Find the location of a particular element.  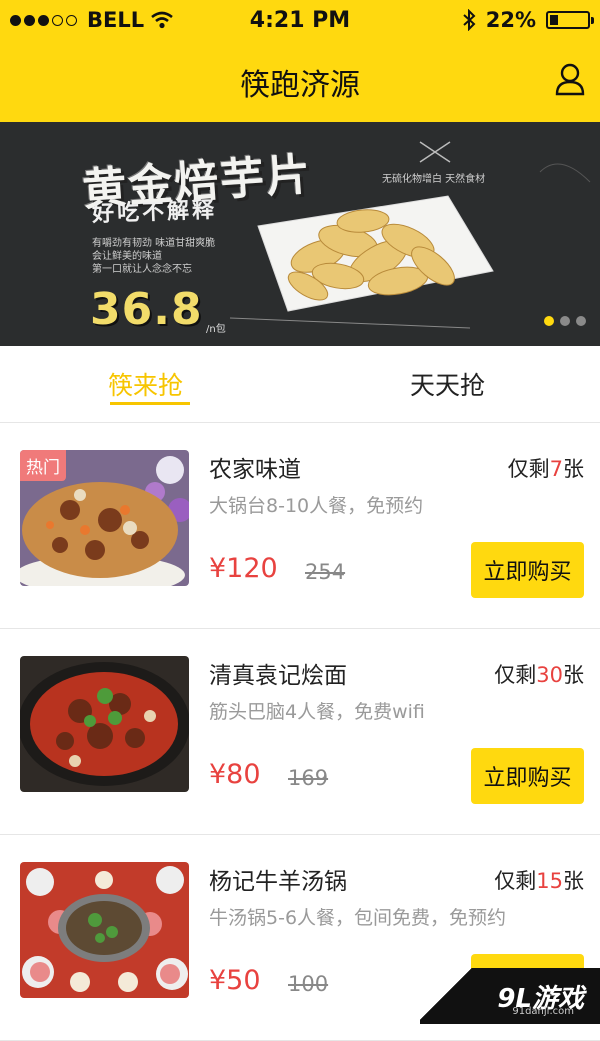

deal-image-noodles is located at coordinates (104, 724).